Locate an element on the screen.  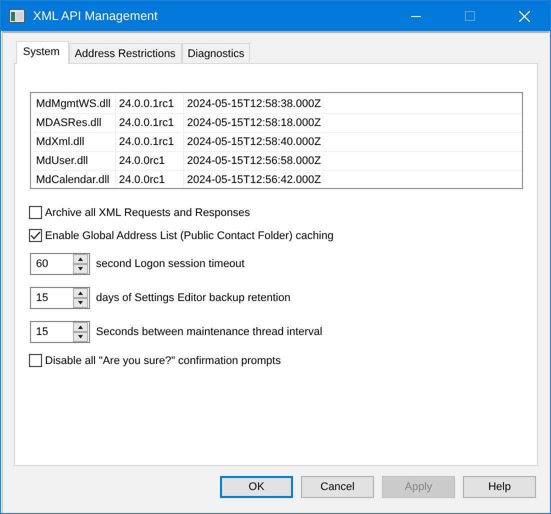
dialog-button: Help is located at coordinates (499, 487).